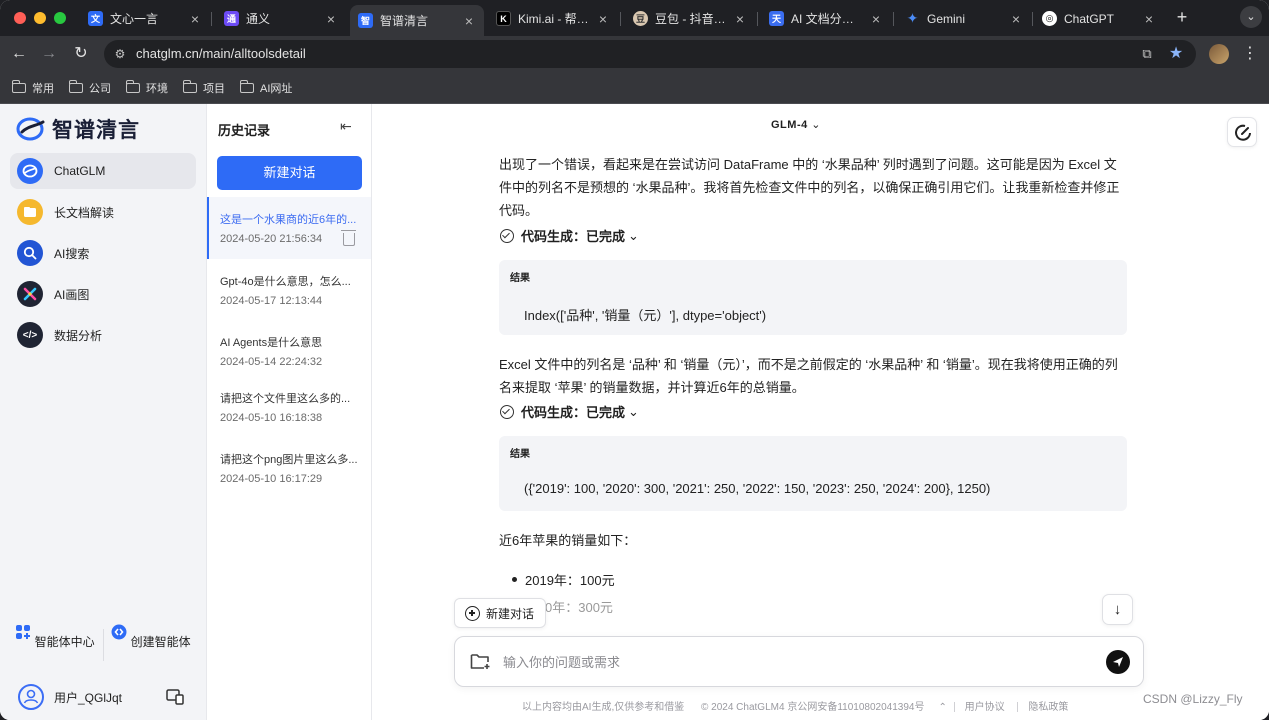 The image size is (1269, 720). What do you see at coordinates (103, 171) in the screenshot?
I see `sidebar-item-chatglm: ChatGLM` at bounding box center [103, 171].